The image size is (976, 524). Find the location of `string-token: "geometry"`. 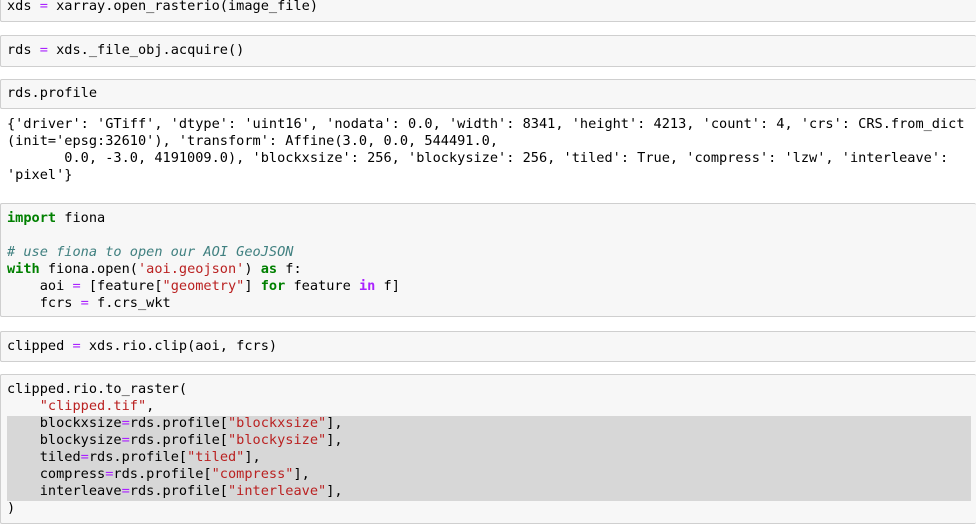

string-token: "geometry" is located at coordinates (203, 286).